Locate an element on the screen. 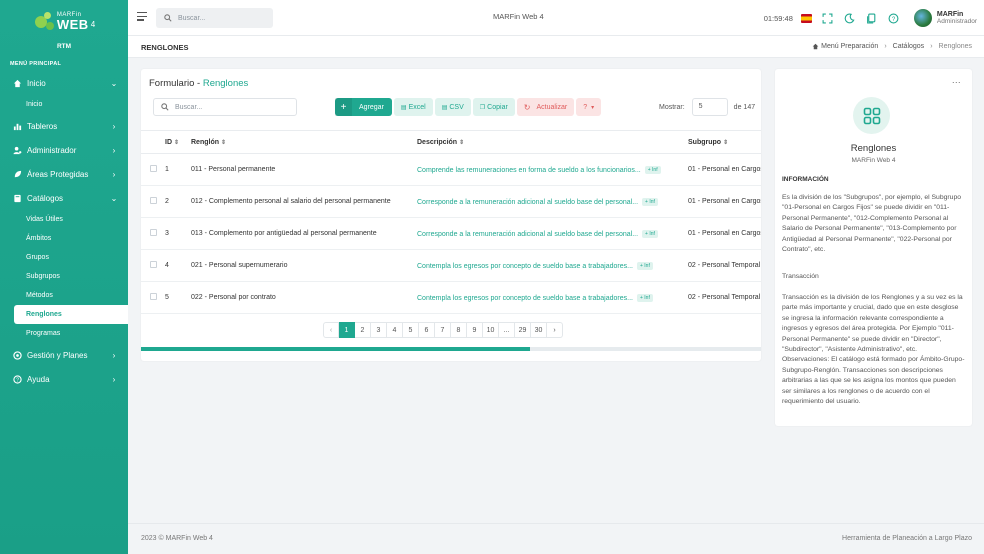  plus-icon: + is located at coordinates (343, 107).